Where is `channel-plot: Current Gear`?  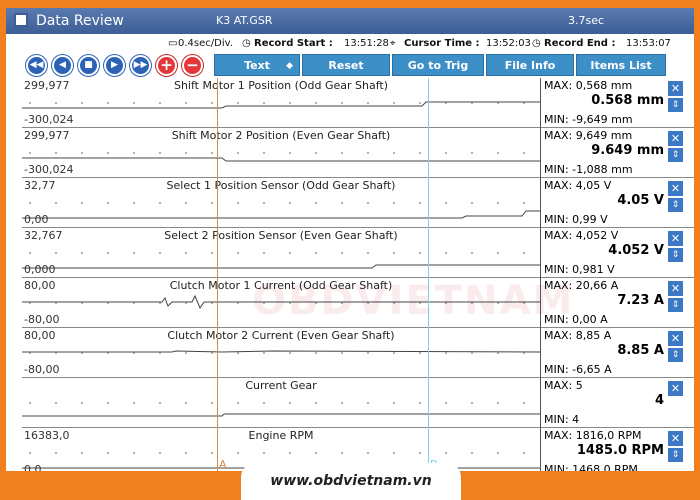 channel-plot: Current Gear is located at coordinates (281, 403).